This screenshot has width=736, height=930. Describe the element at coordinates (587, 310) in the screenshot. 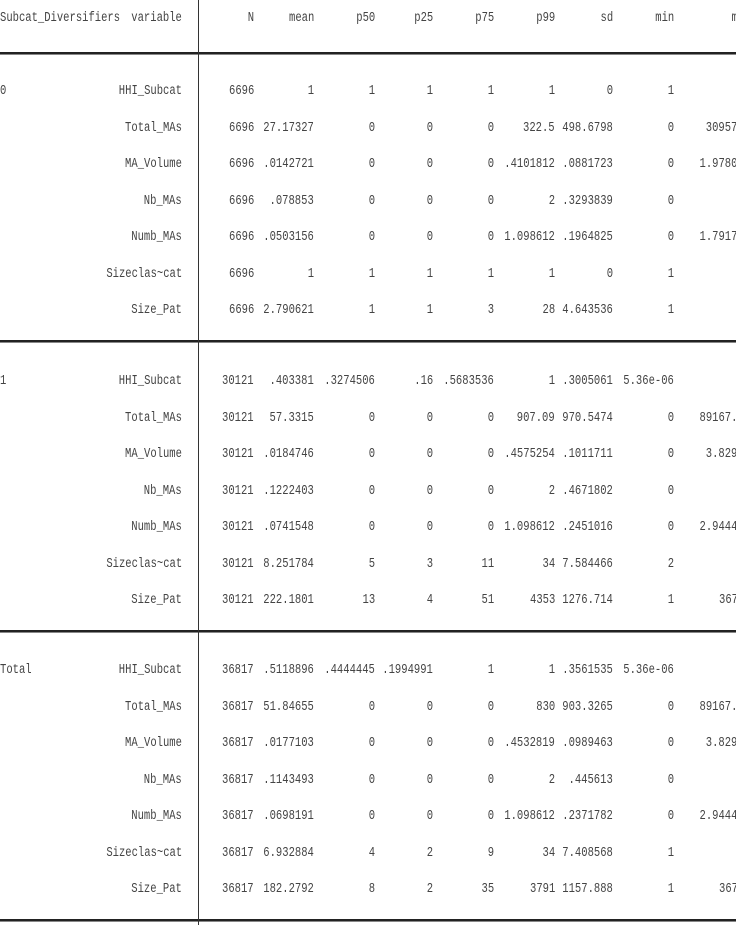

I see `stat-value: 4.643536` at that location.